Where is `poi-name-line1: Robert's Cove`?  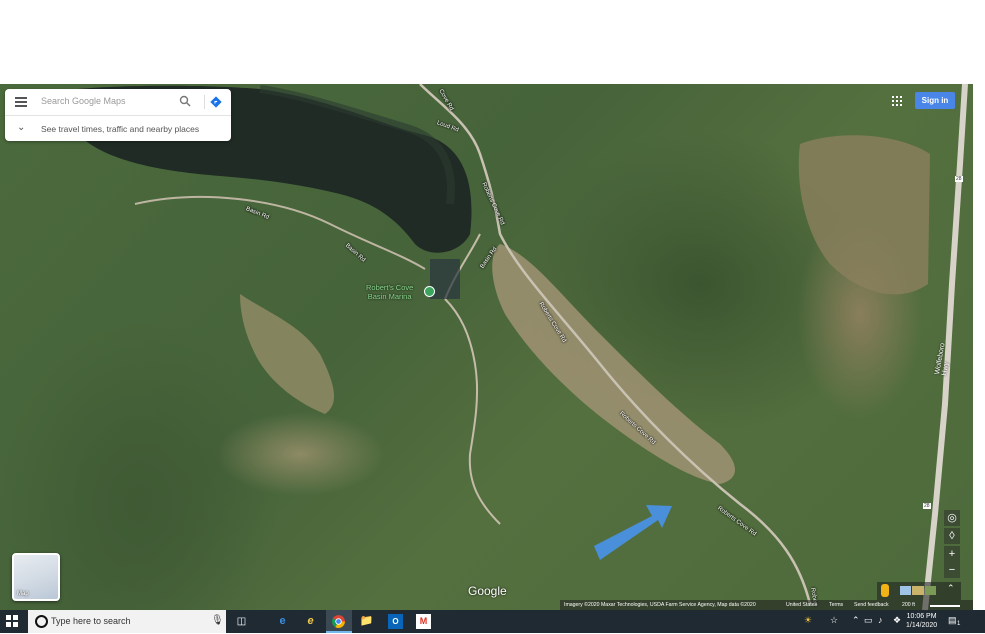 poi-name-line1: Robert's Cove is located at coordinates (390, 287).